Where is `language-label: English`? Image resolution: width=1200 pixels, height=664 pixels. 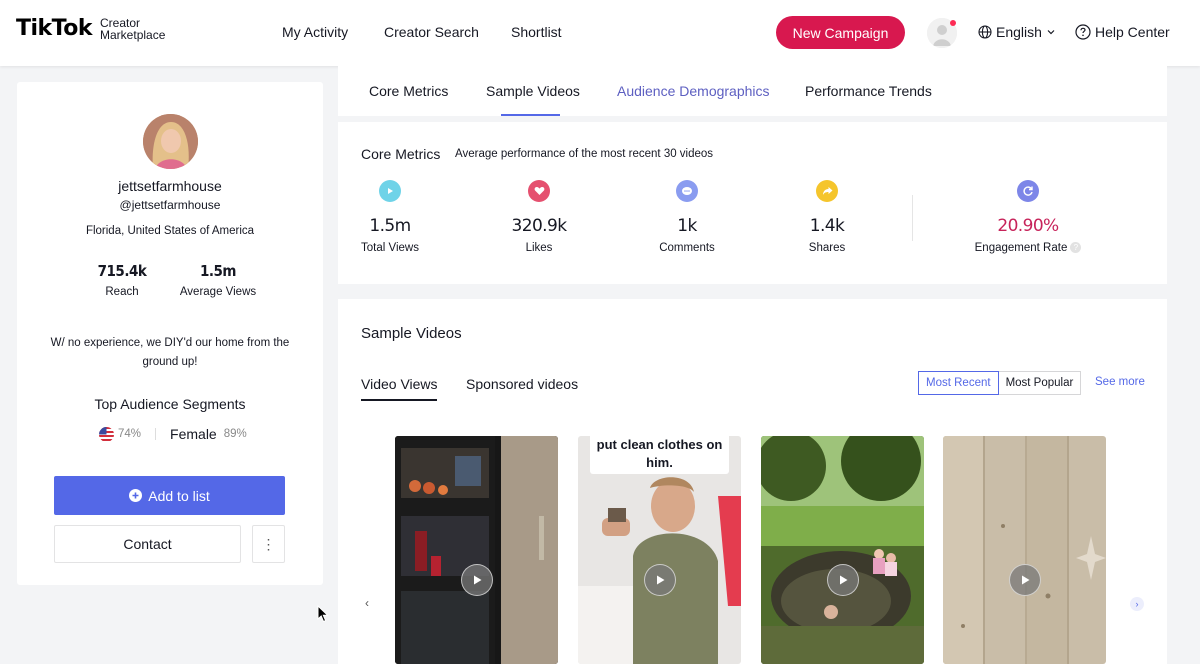 language-label: English is located at coordinates (1019, 32).